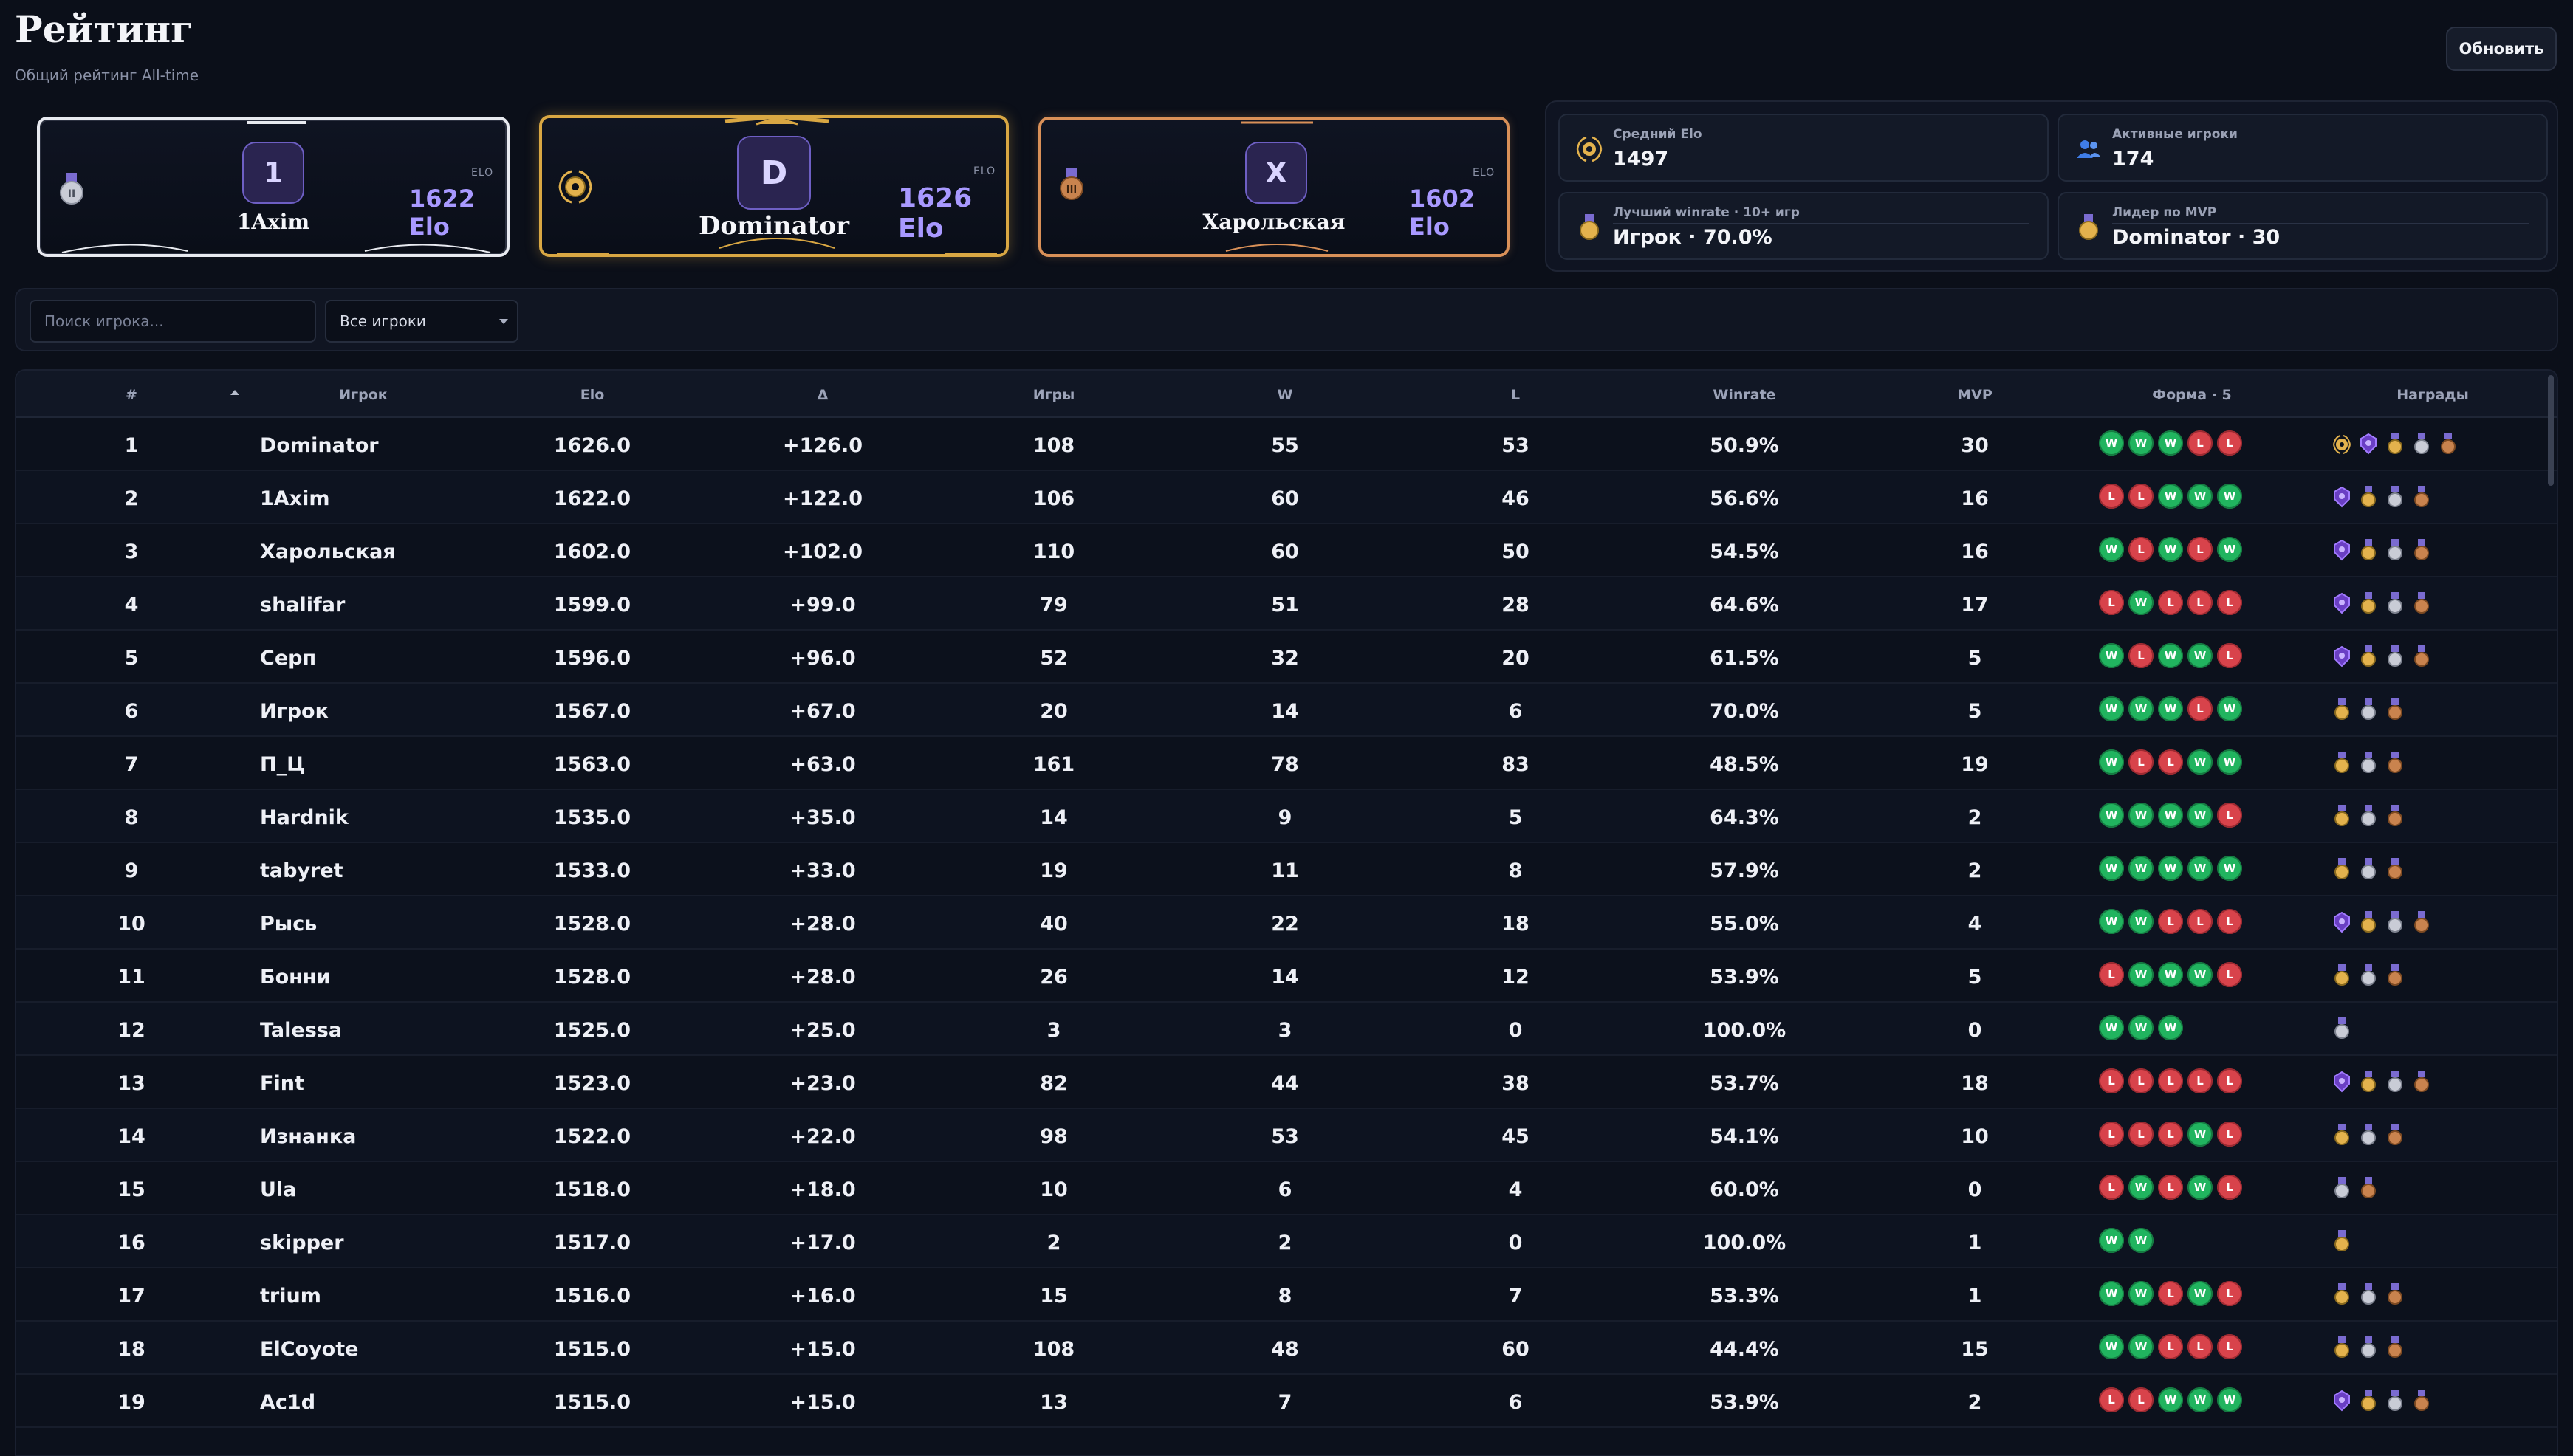 The image size is (2573, 1456). Describe the element at coordinates (295, 499) in the screenshot. I see `cell-player-name: 1Axim` at that location.